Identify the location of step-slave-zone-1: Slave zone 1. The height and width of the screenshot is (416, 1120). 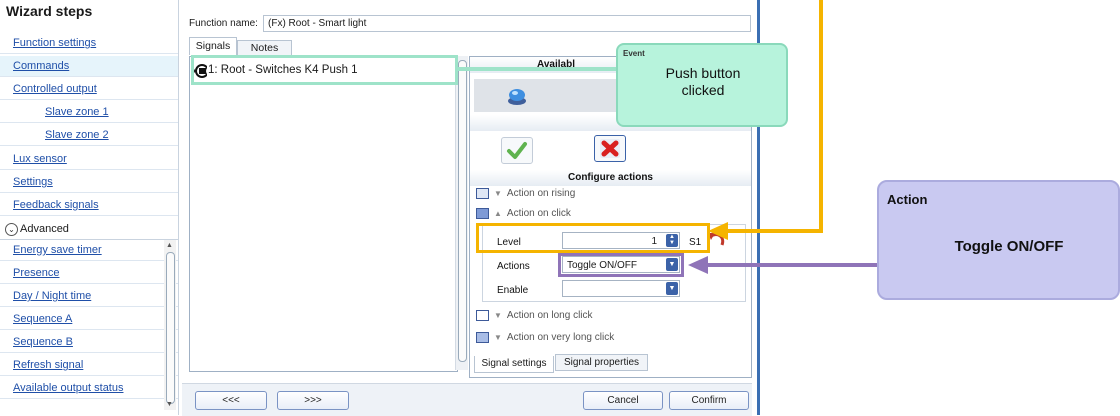
(89, 112).